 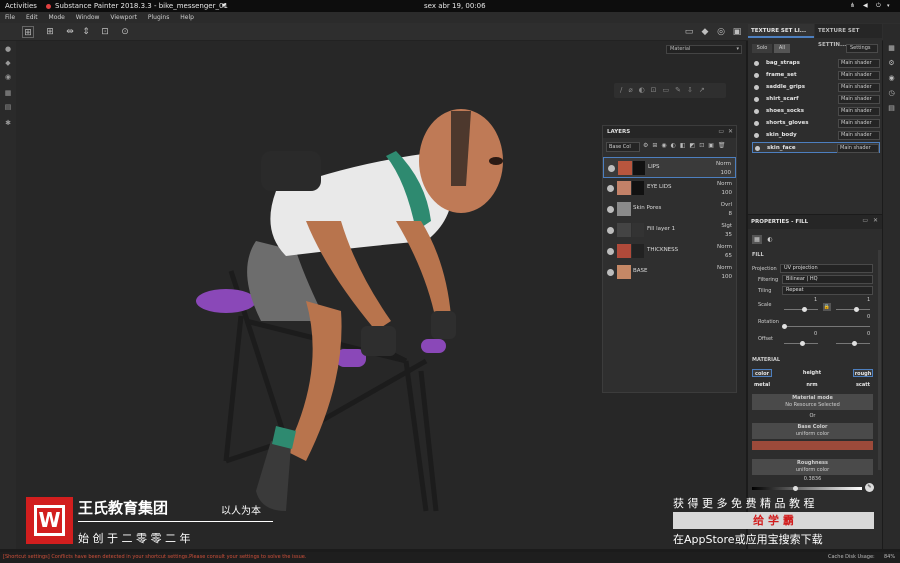 I want to click on blend-mode: Ovrl, so click(x=726, y=205).